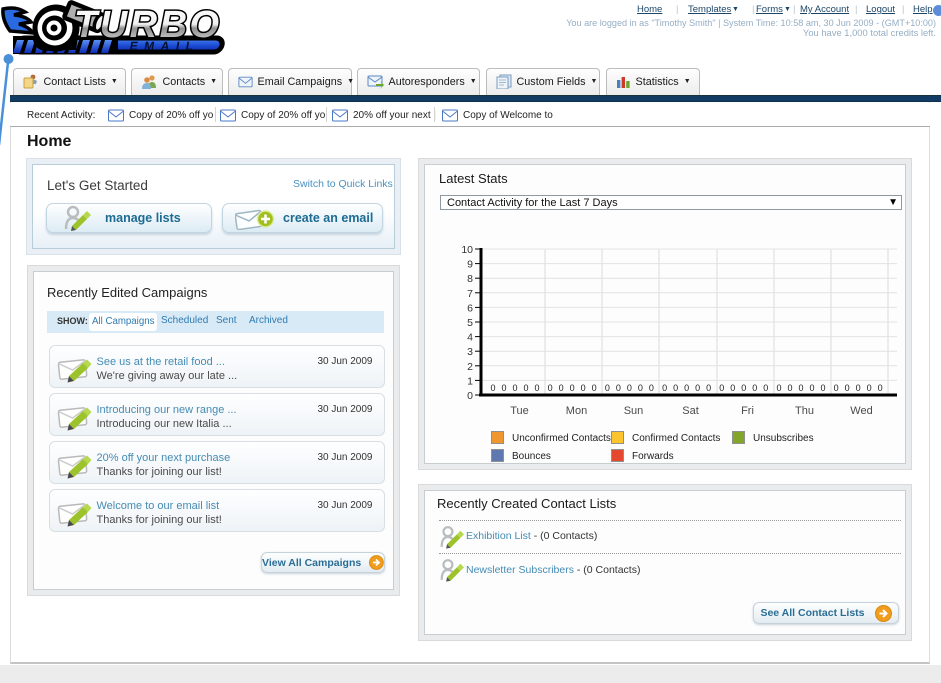  I want to click on svg-text: 3, so click(470, 352).